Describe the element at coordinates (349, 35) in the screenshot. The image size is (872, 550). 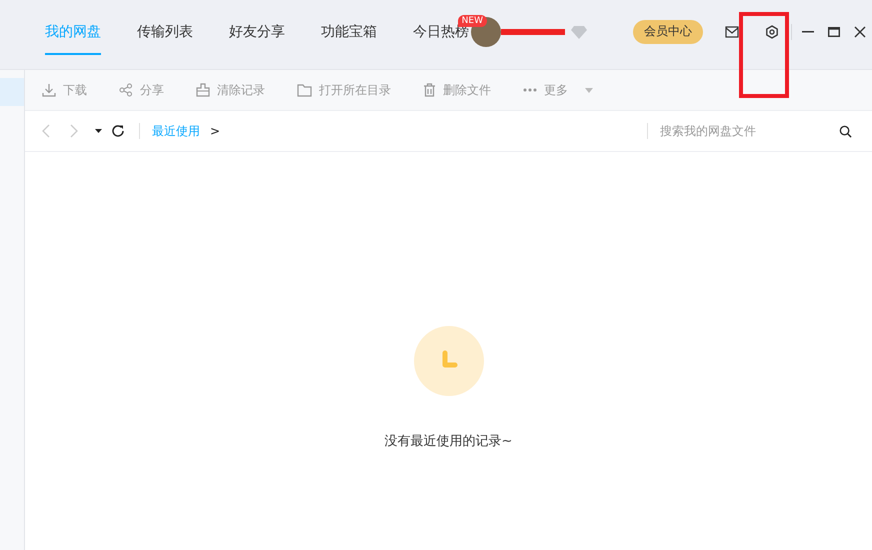
I see `nav-tab: 功能宝箱` at that location.